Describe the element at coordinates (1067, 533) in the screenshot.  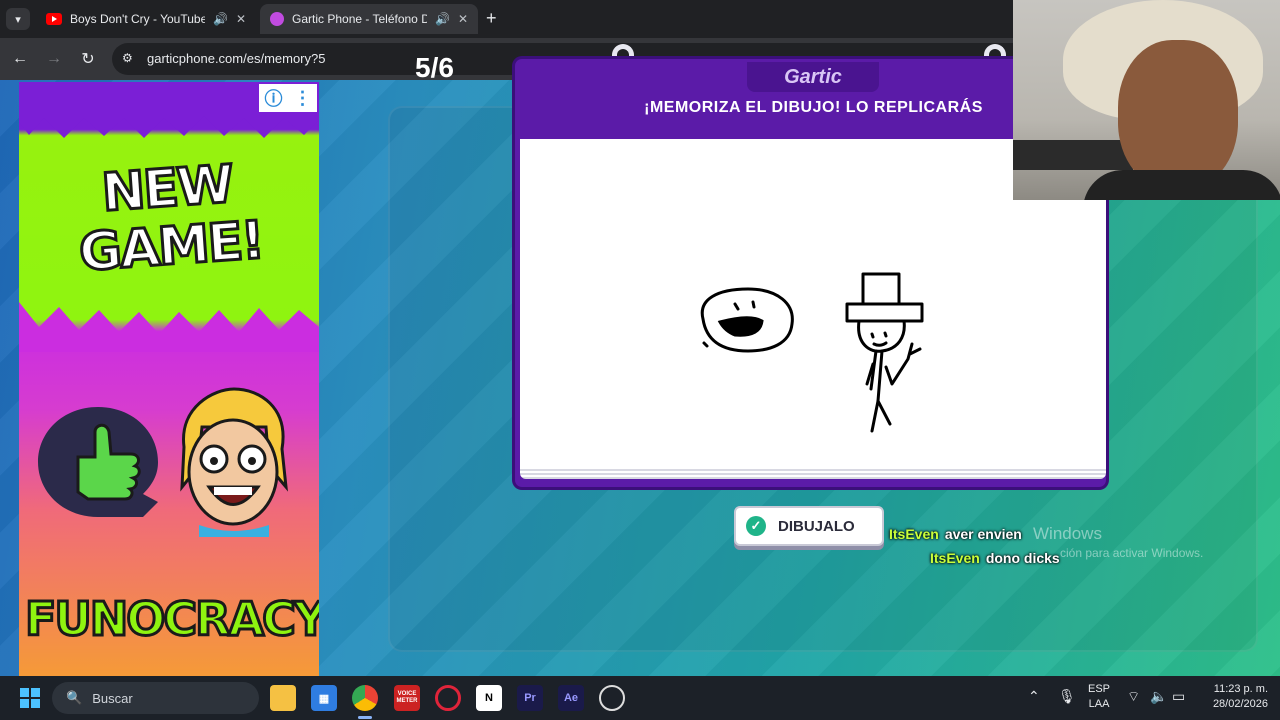
I see `activation-watermark: Windows` at that location.